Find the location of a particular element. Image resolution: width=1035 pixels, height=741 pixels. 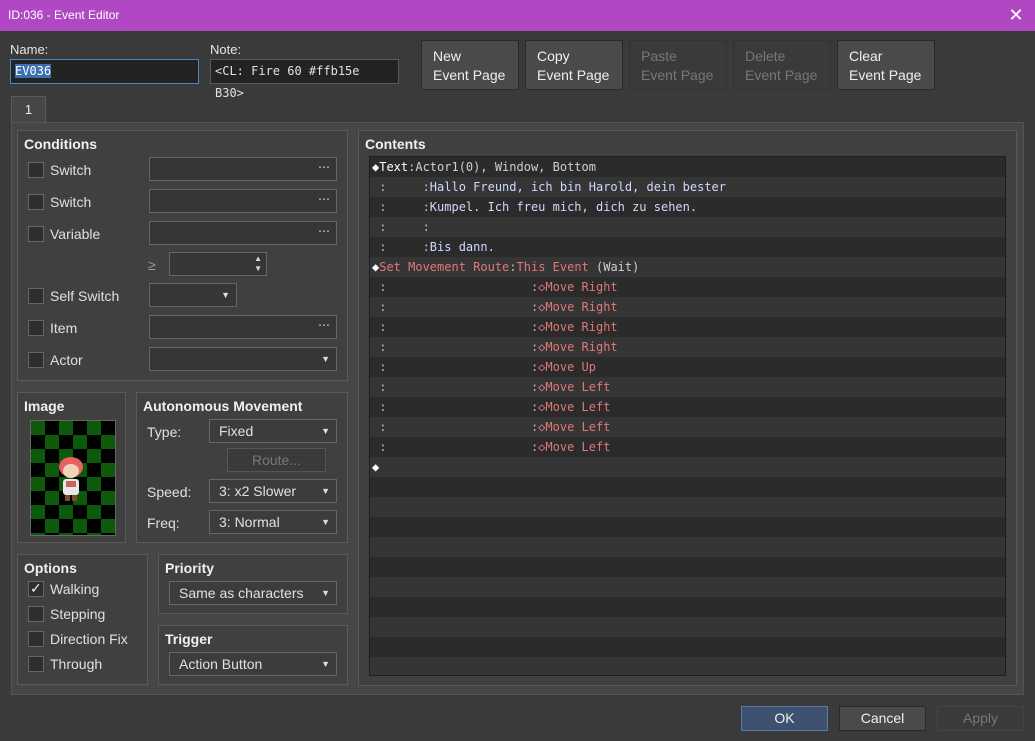

priority-value: Same as characters is located at coordinates (241, 593).